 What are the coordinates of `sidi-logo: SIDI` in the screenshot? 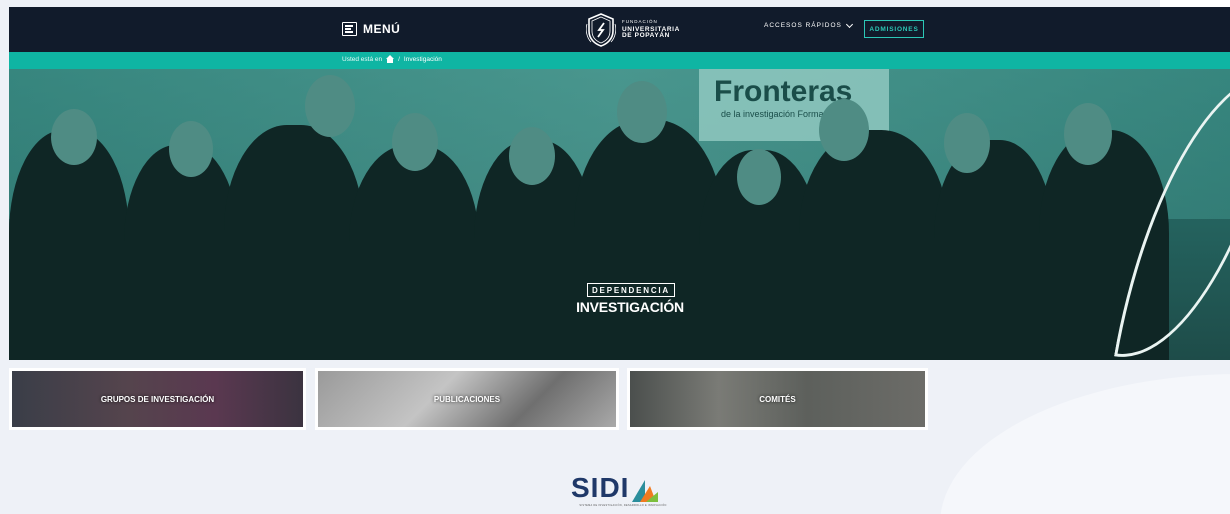 It's located at (615, 487).